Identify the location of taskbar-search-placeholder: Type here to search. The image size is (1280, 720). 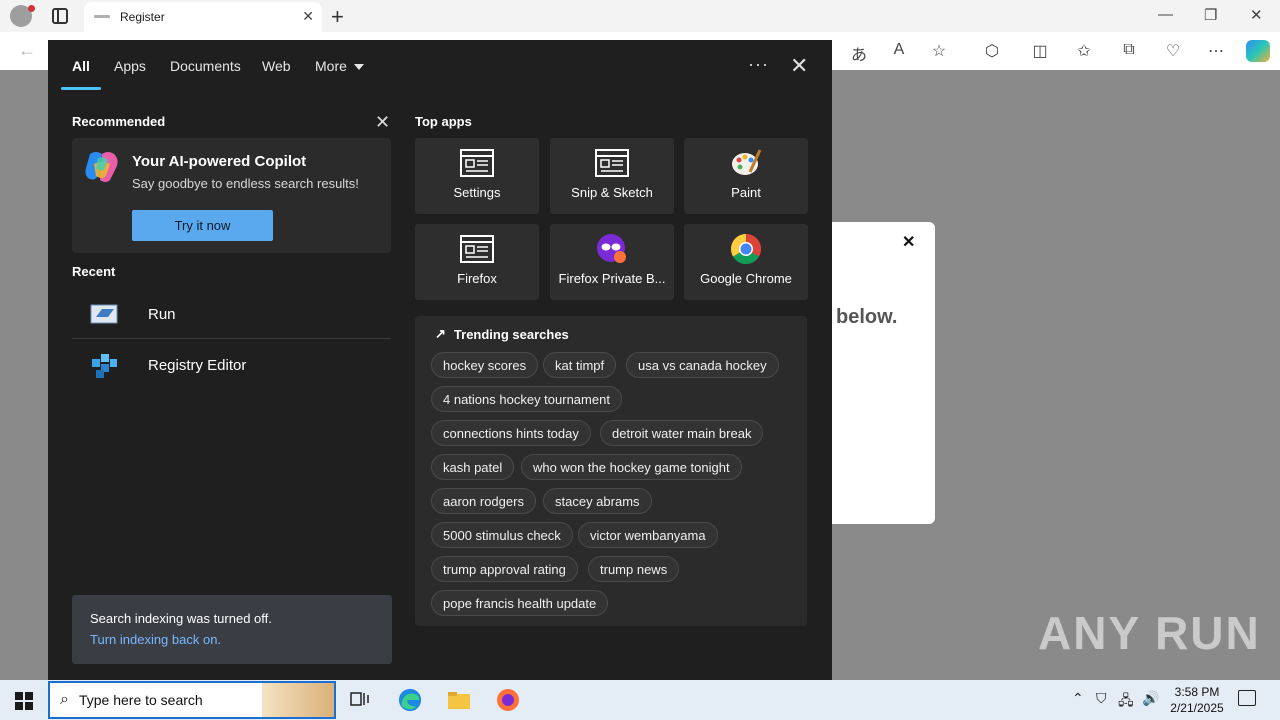
(140, 700).